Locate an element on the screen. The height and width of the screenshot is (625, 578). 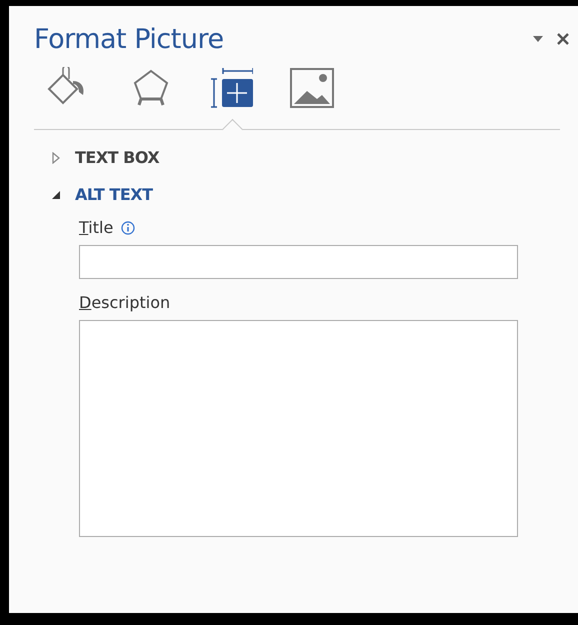
collapsed-triangle-icon is located at coordinates (56, 158).